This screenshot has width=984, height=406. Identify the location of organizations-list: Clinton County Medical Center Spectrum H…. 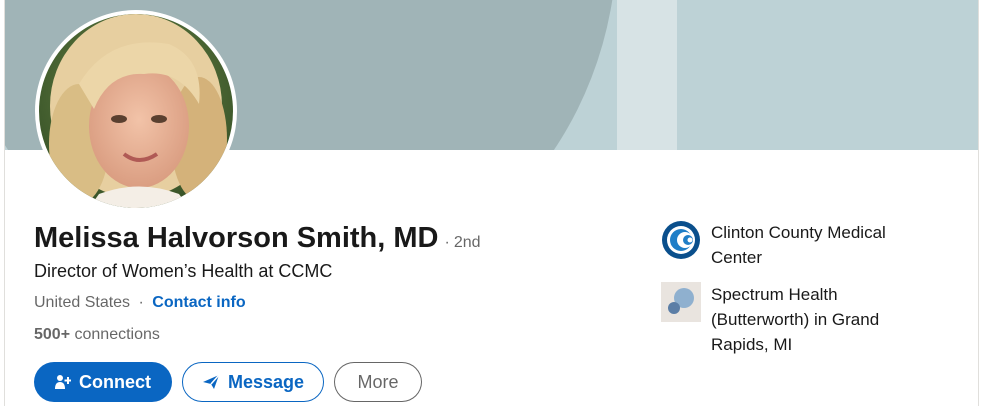
(811, 294).